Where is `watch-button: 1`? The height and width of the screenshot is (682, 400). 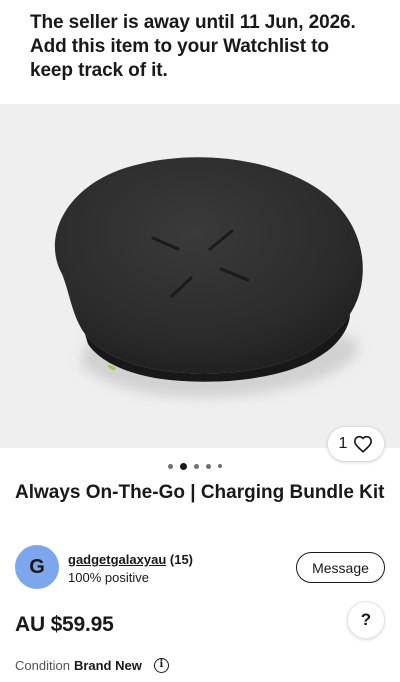 watch-button: 1 is located at coordinates (356, 444).